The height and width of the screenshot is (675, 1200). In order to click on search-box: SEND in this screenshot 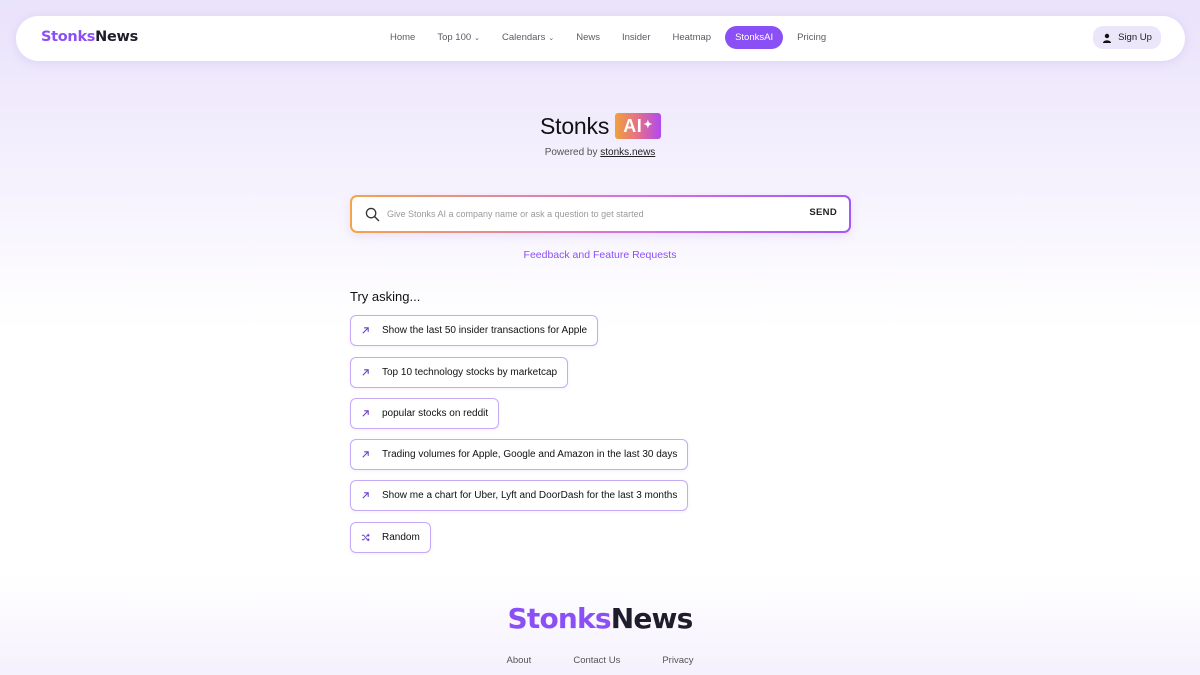, I will do `click(600, 214)`.